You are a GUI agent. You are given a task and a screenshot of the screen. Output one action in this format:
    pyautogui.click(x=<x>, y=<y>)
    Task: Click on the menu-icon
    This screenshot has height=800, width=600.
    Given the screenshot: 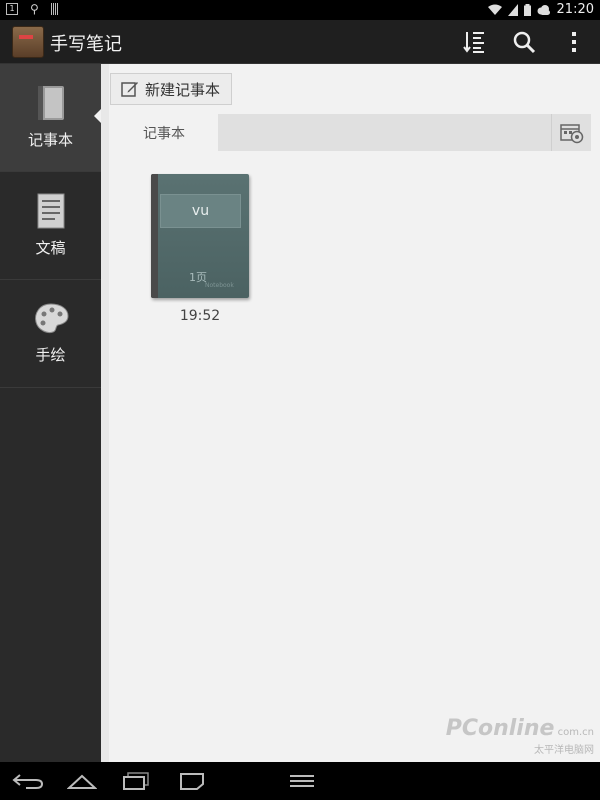 What is the action you would take?
    pyautogui.click(x=302, y=781)
    